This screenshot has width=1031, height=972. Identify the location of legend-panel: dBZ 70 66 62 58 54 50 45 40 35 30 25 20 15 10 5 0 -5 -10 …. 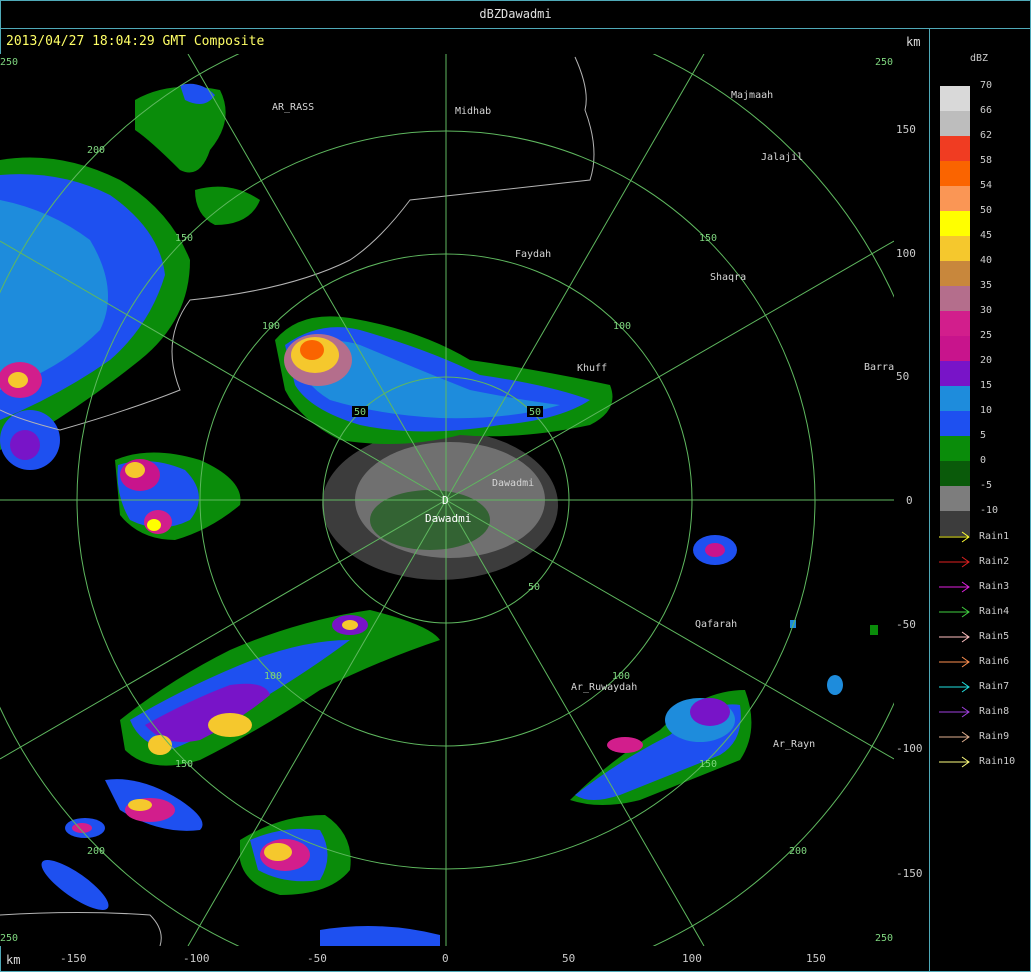
(981, 500).